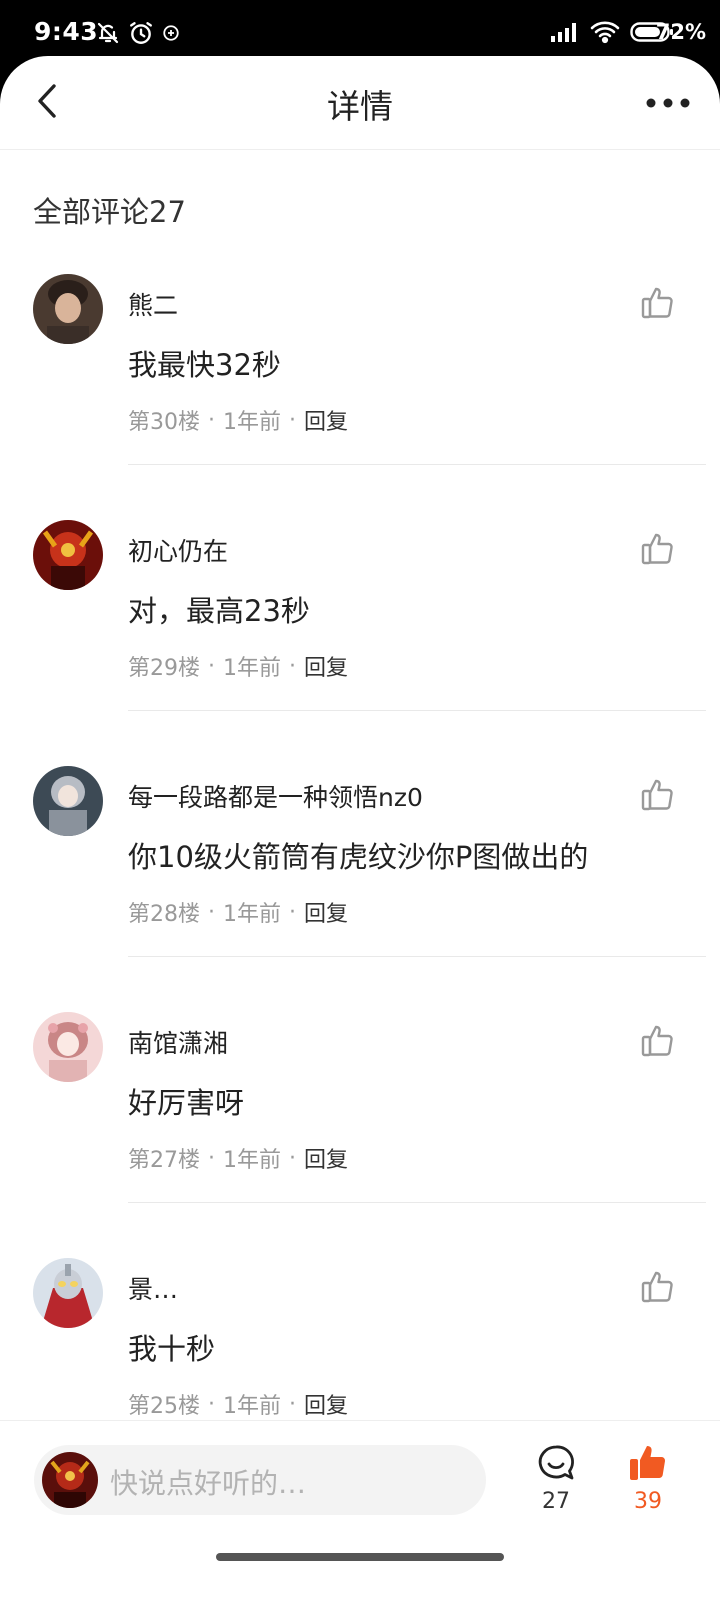  I want to click on comments-header: 全部评论27, so click(109, 212).